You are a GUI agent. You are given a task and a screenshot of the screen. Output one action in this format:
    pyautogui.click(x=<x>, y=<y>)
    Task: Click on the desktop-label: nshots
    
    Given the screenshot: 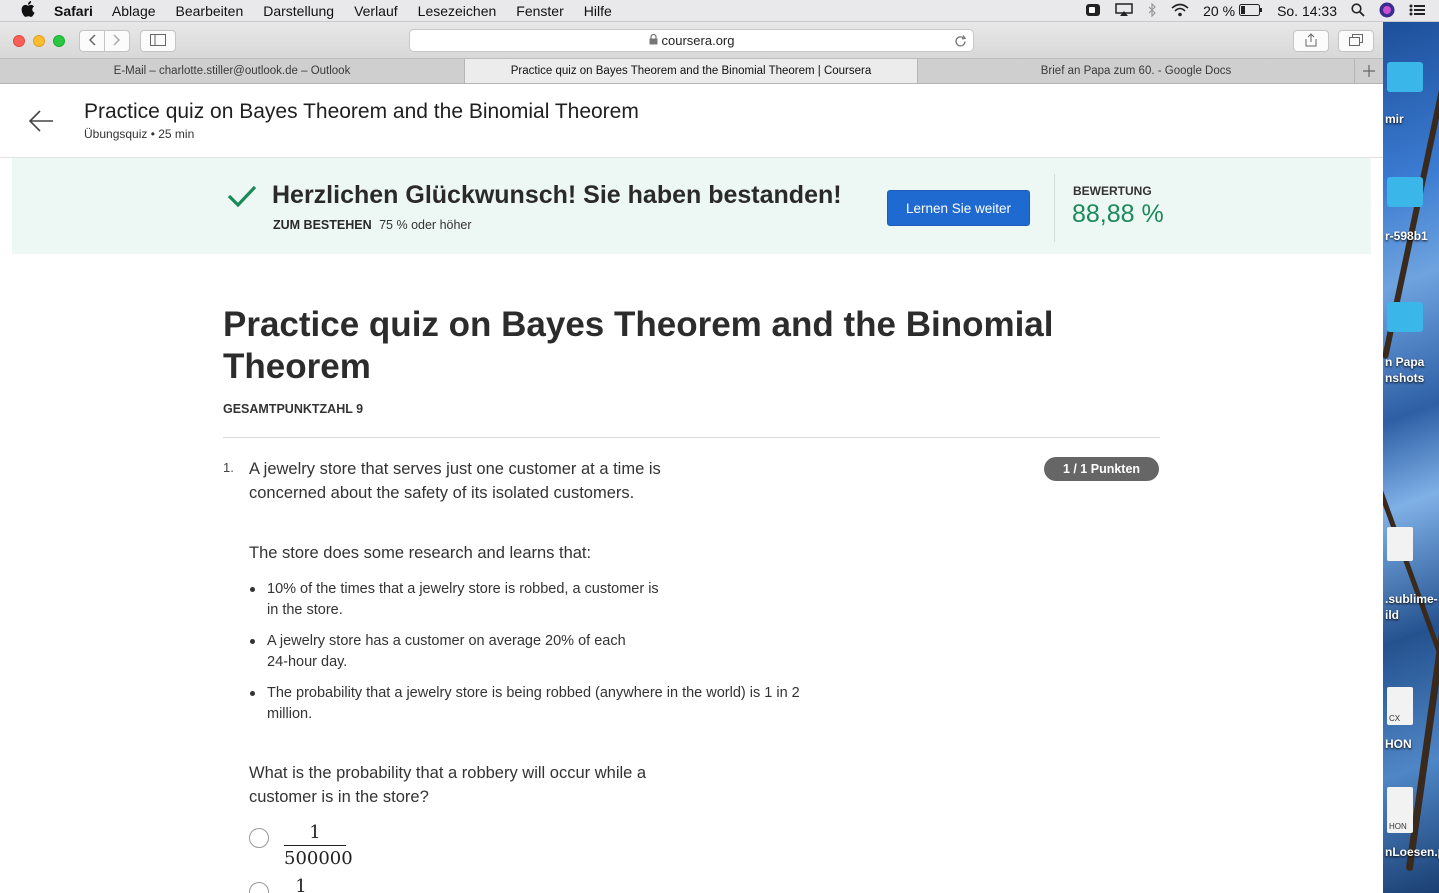 What is the action you would take?
    pyautogui.click(x=1405, y=378)
    